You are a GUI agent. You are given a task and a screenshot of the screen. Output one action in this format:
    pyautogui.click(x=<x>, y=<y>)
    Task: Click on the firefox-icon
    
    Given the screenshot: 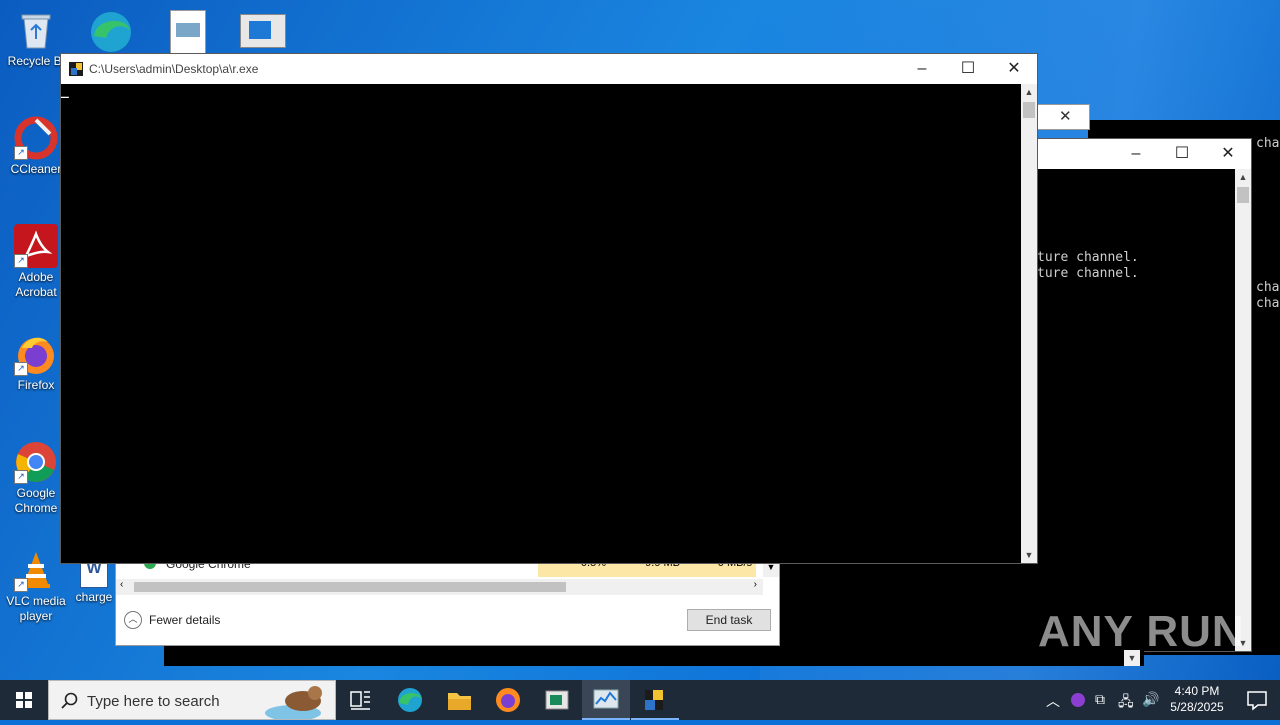 What is the action you would take?
    pyautogui.click(x=508, y=700)
    